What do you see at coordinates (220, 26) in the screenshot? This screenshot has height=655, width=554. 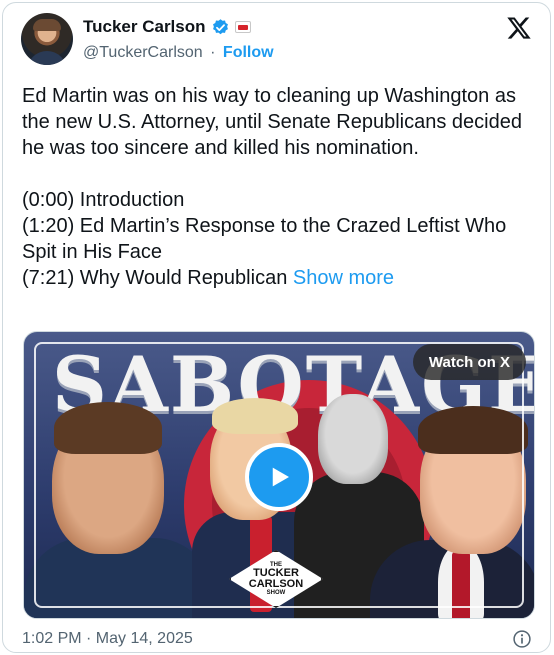 I see `verified-badge-icon` at bounding box center [220, 26].